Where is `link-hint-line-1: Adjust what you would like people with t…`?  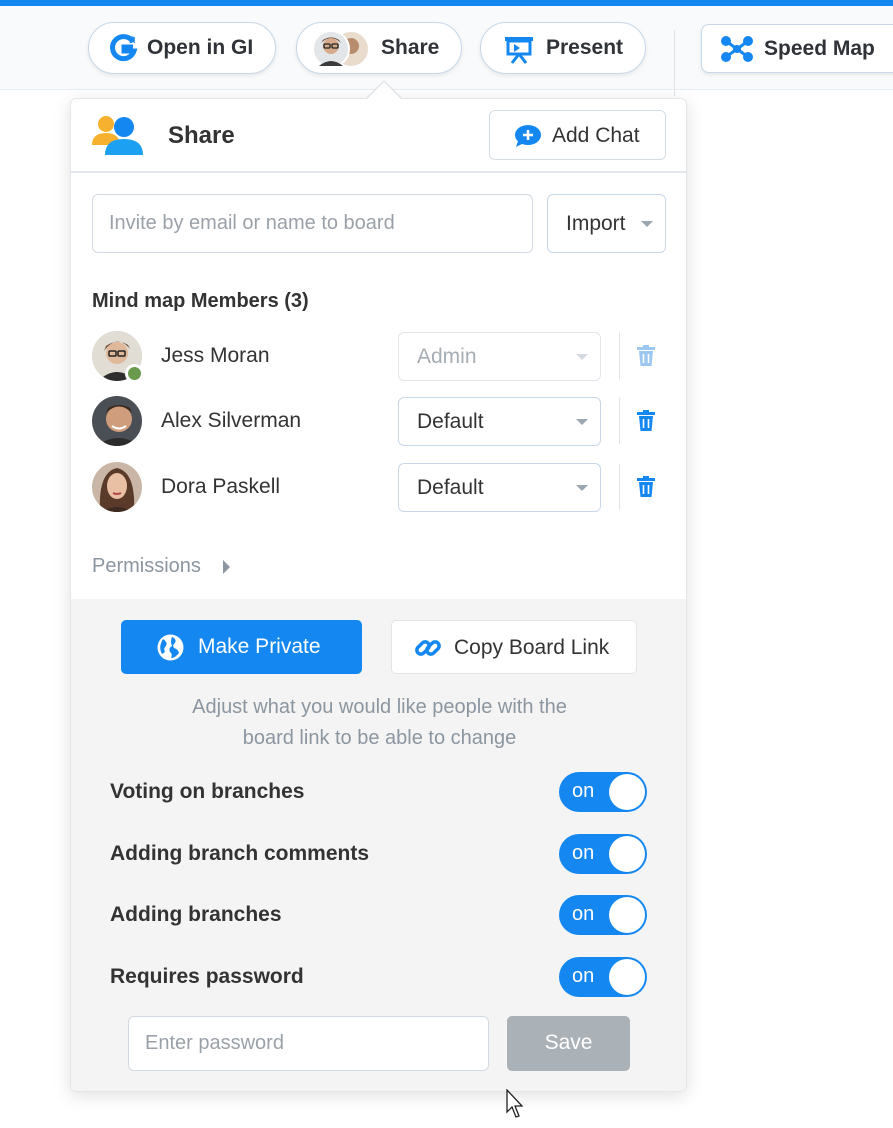 link-hint-line-1: Adjust what you would like people with t… is located at coordinates (379, 707).